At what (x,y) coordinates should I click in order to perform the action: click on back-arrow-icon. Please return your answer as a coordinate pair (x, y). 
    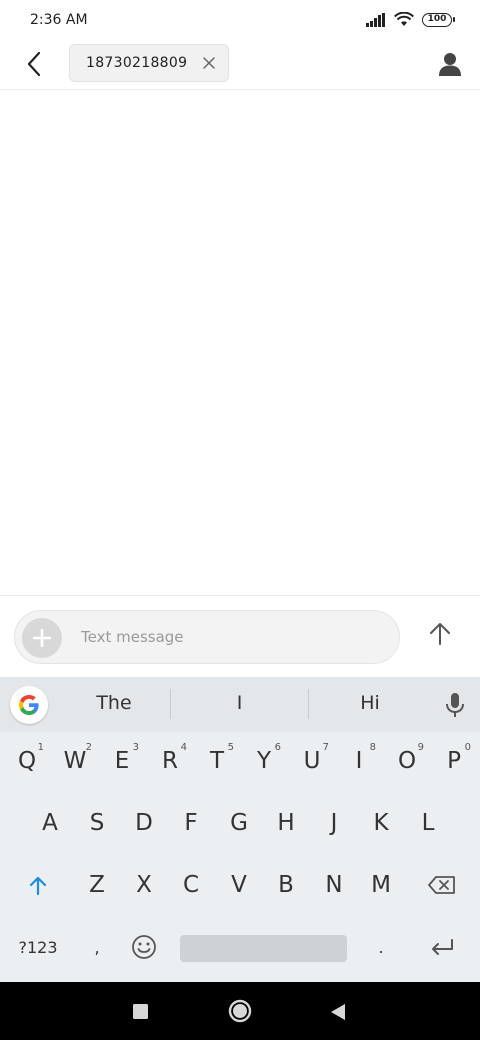
    Looking at the image, I should click on (34, 64).